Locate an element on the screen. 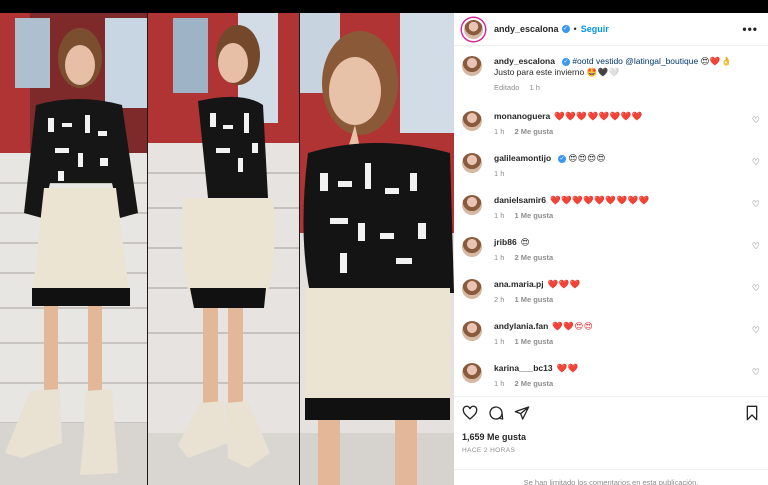 The height and width of the screenshot is (485, 768). caption-line2: Justo para este invierno is located at coordinates (539, 72).